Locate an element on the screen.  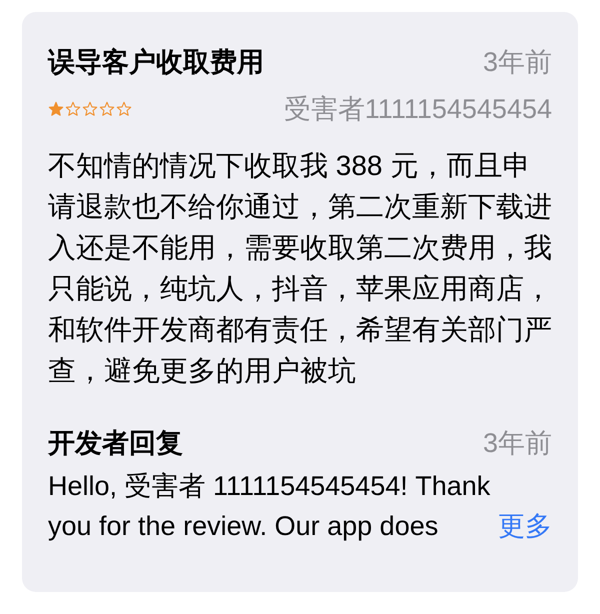
response-time: 3年前 is located at coordinates (517, 443).